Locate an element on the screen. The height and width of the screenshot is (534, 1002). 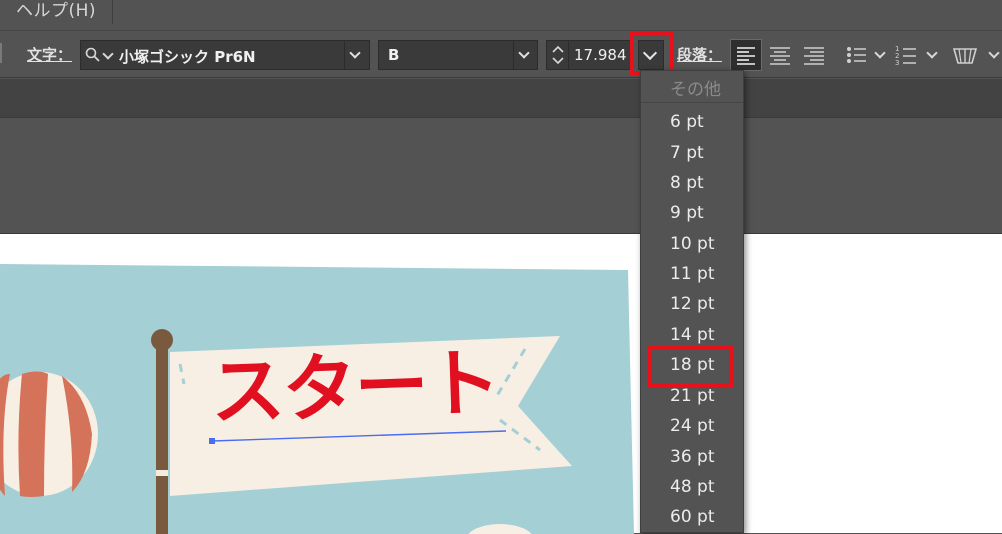
font-style-value: B is located at coordinates (394, 55).